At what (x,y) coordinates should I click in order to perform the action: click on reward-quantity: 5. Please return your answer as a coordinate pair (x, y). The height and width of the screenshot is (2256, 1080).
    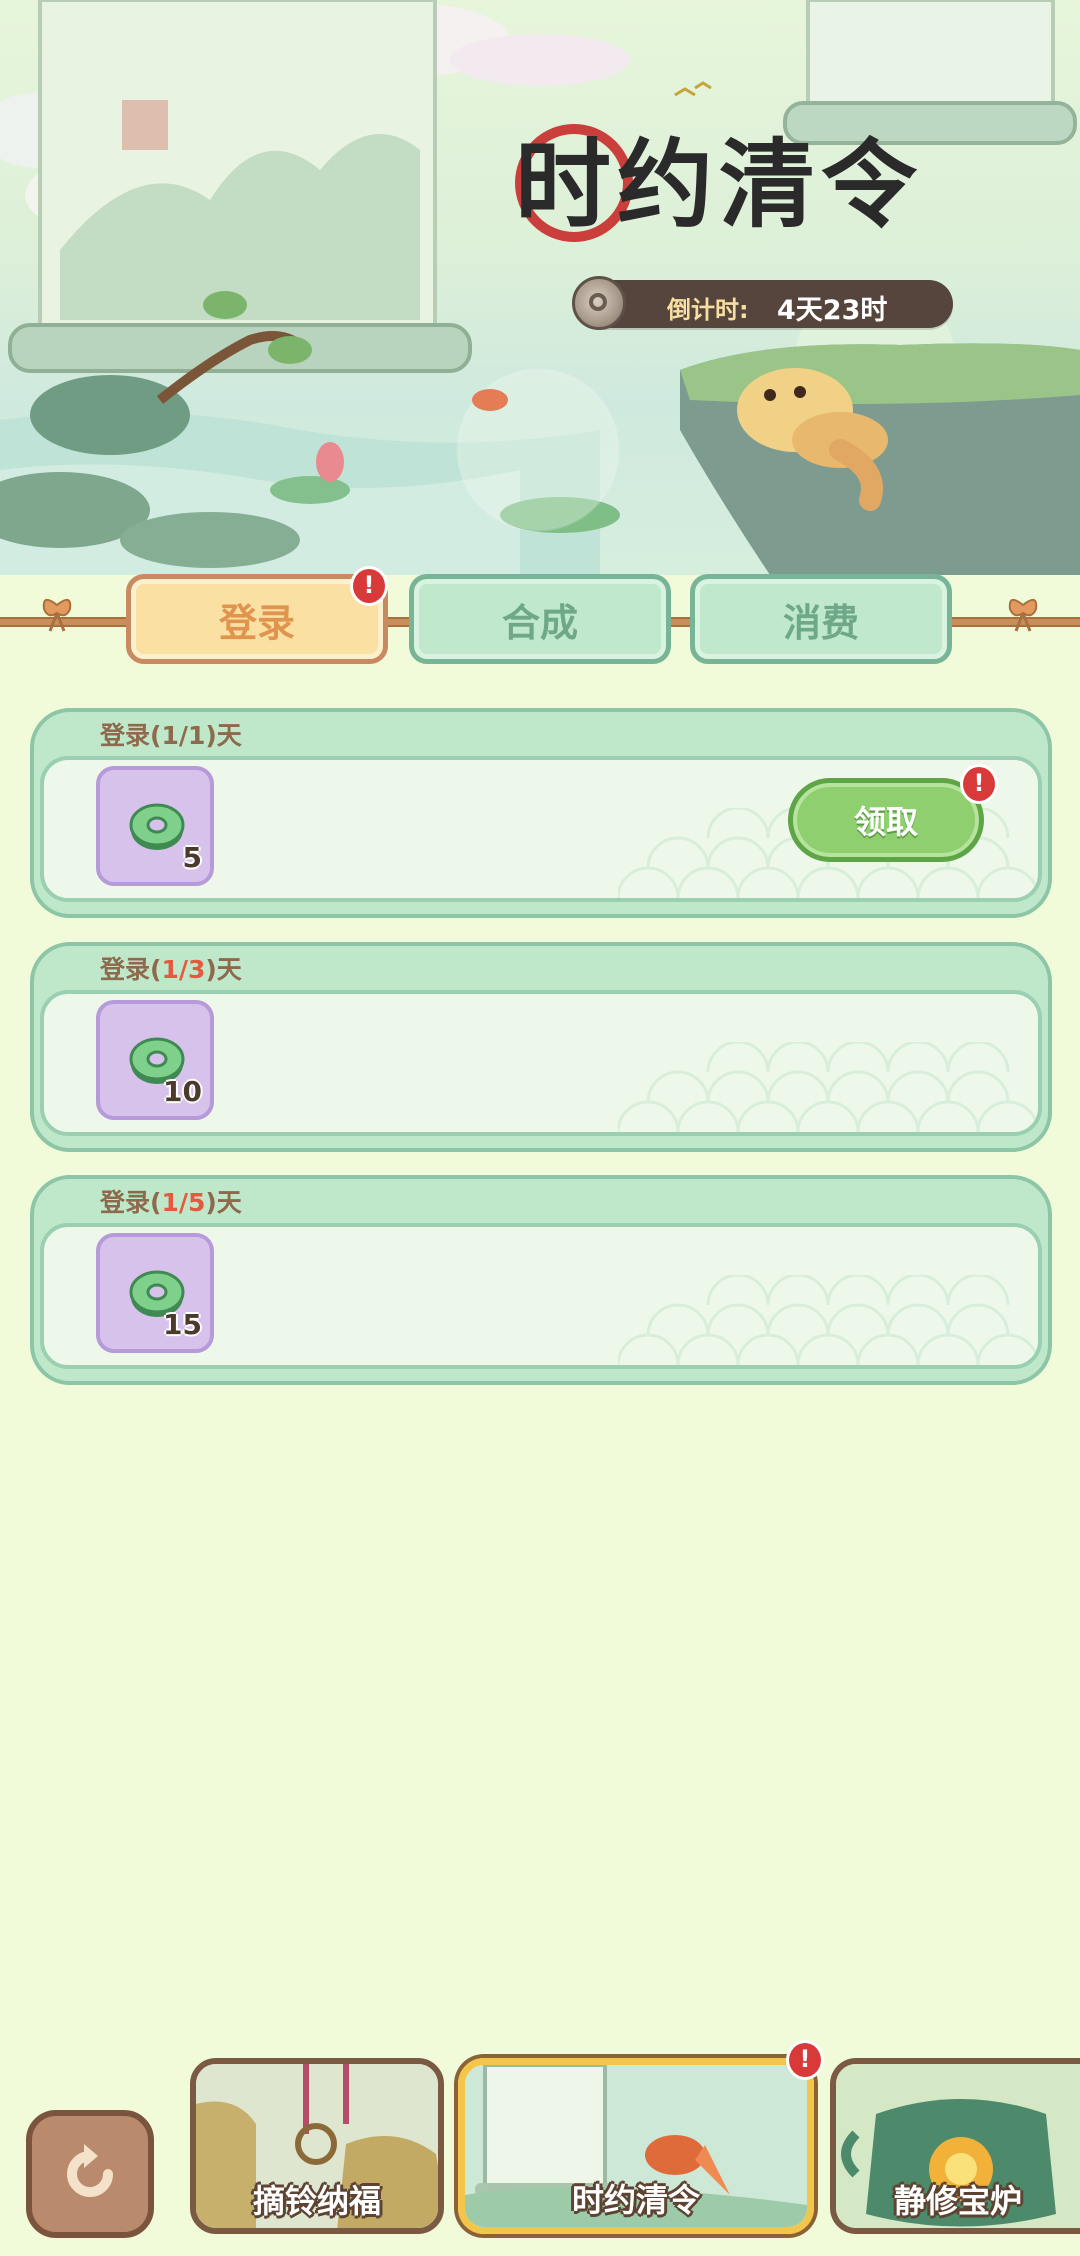
    Looking at the image, I should click on (192, 857).